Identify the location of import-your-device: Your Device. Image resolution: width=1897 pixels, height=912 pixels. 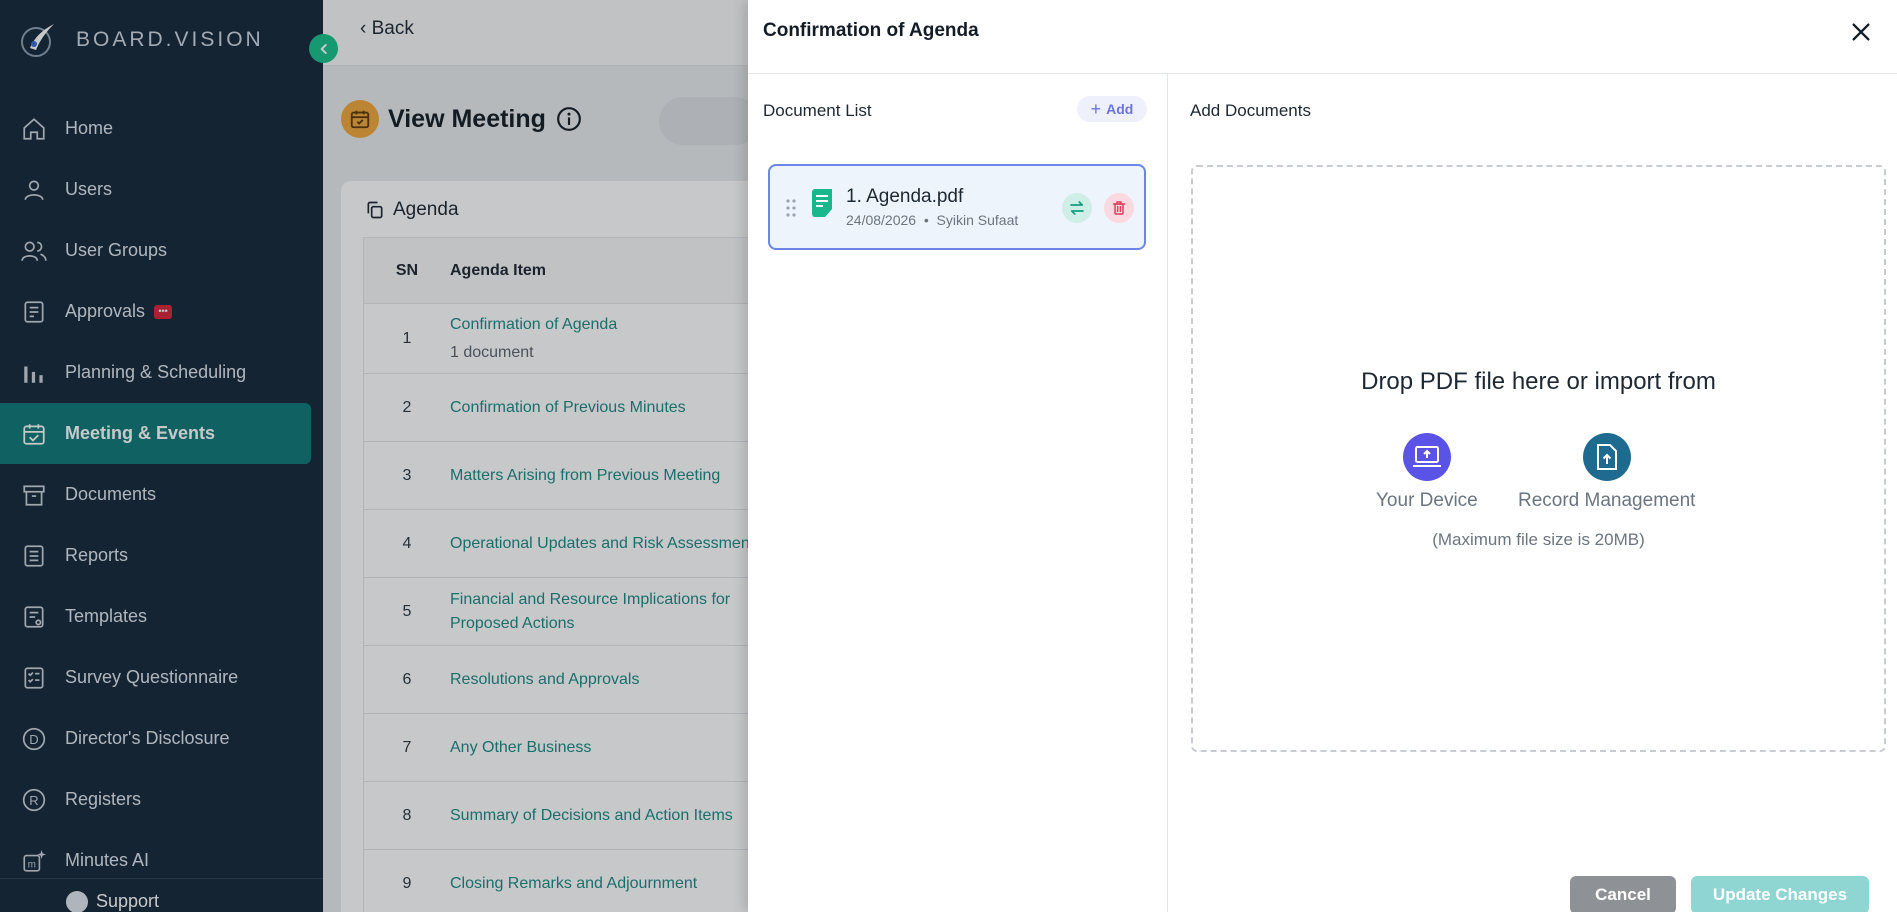
(1427, 472).